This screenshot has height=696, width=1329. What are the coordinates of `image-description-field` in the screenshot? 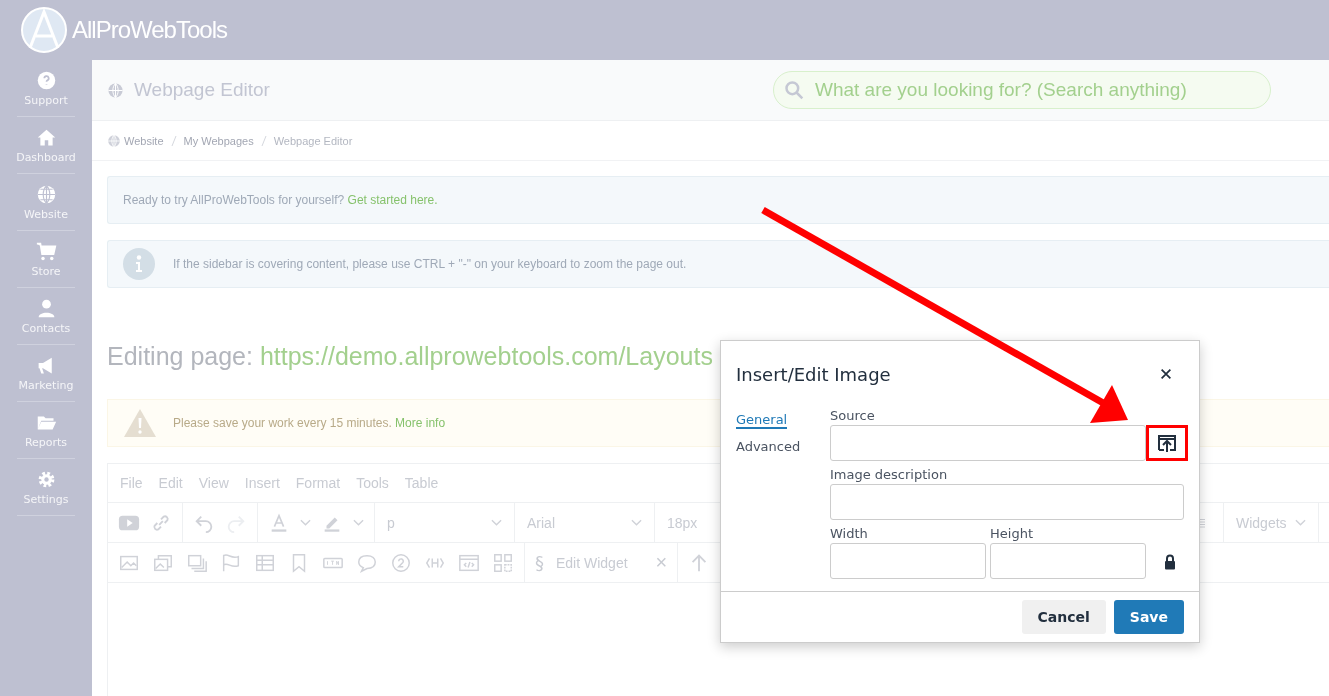 It's located at (1007, 502).